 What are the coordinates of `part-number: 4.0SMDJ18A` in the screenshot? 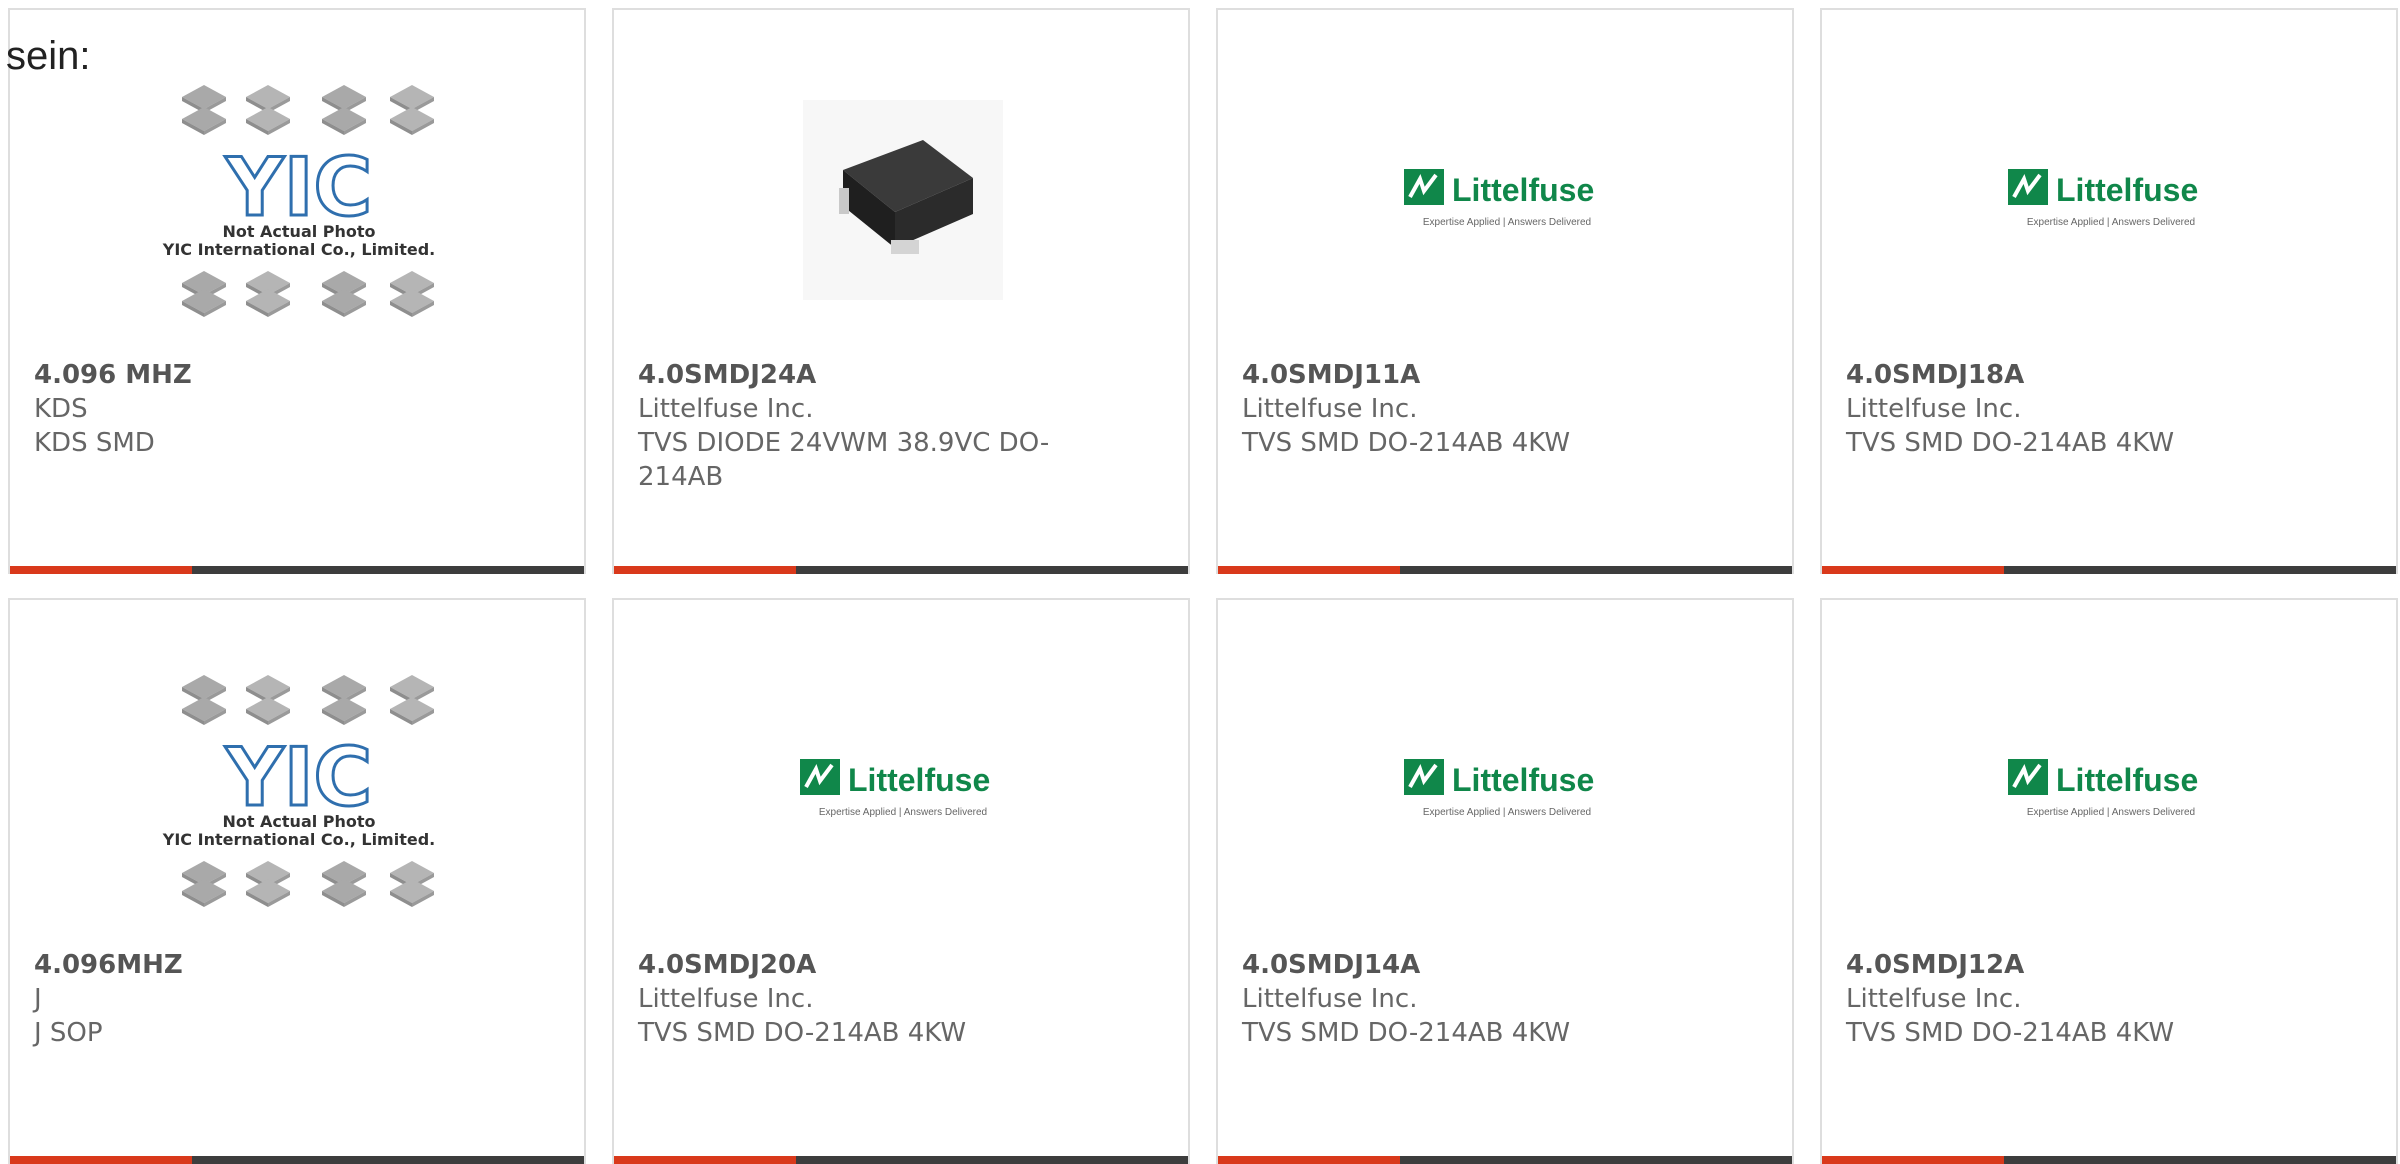 It's located at (1935, 375).